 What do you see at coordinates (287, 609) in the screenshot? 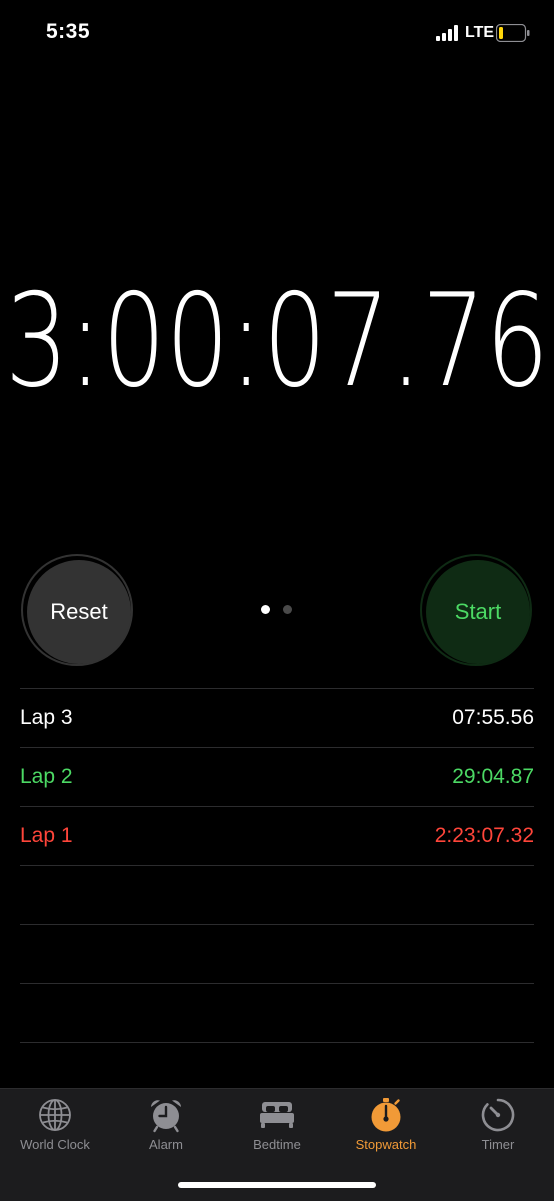
I see `page-indicator-dot` at bounding box center [287, 609].